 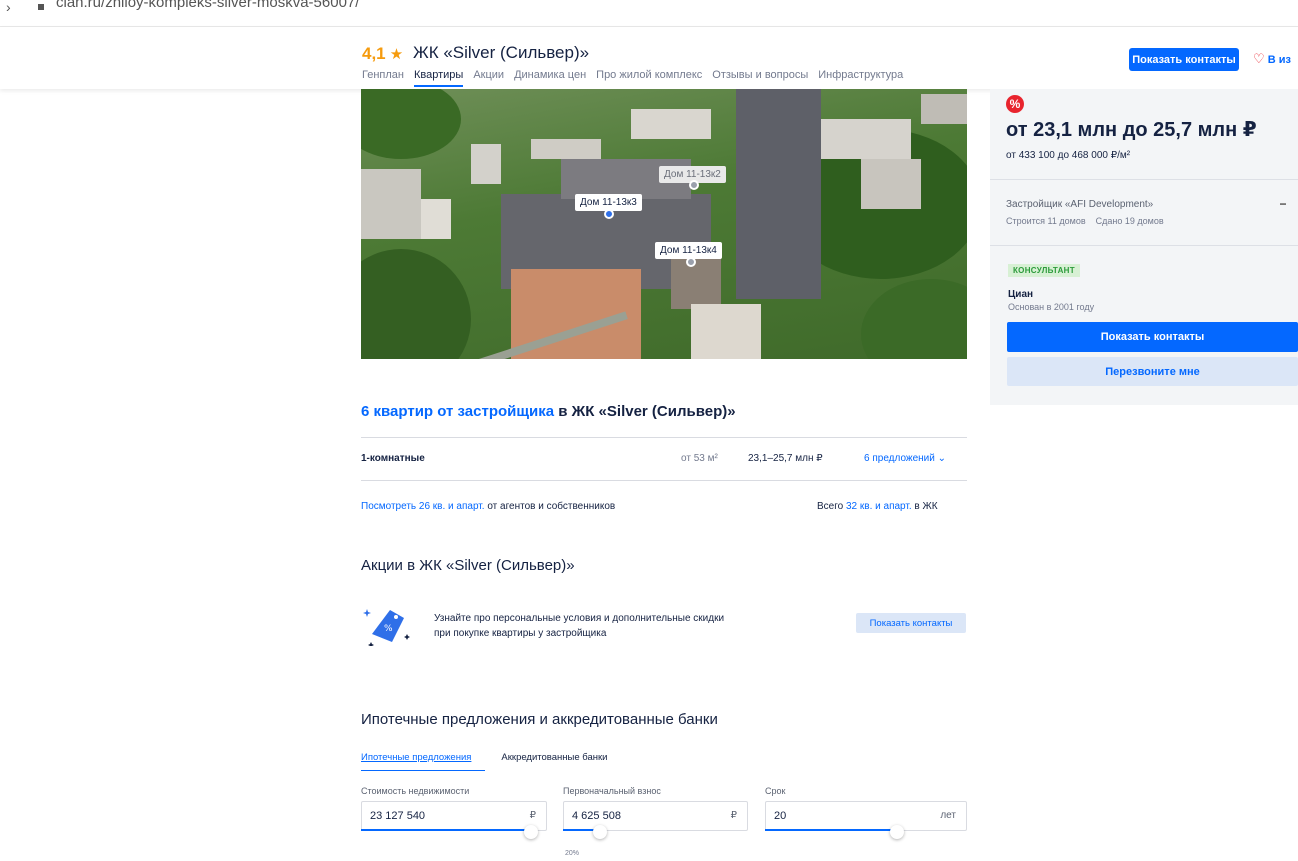 What do you see at coordinates (468, 565) in the screenshot?
I see `promo-section-title: Акции в ЖК «Silver (Сильвер)»` at bounding box center [468, 565].